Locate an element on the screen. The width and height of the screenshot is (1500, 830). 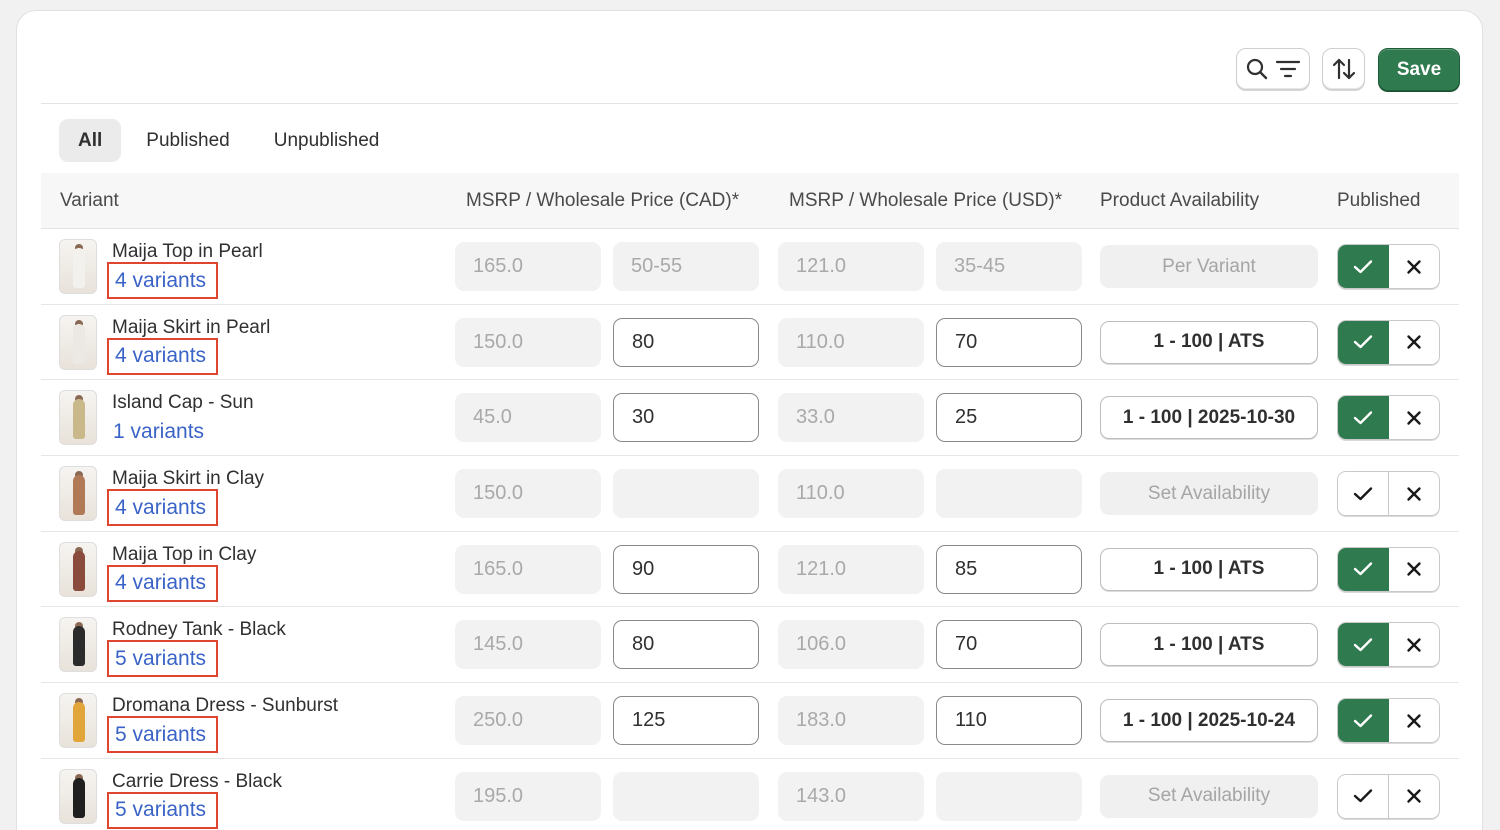
product-name: Dromana Dress - Sunburst is located at coordinates (225, 706).